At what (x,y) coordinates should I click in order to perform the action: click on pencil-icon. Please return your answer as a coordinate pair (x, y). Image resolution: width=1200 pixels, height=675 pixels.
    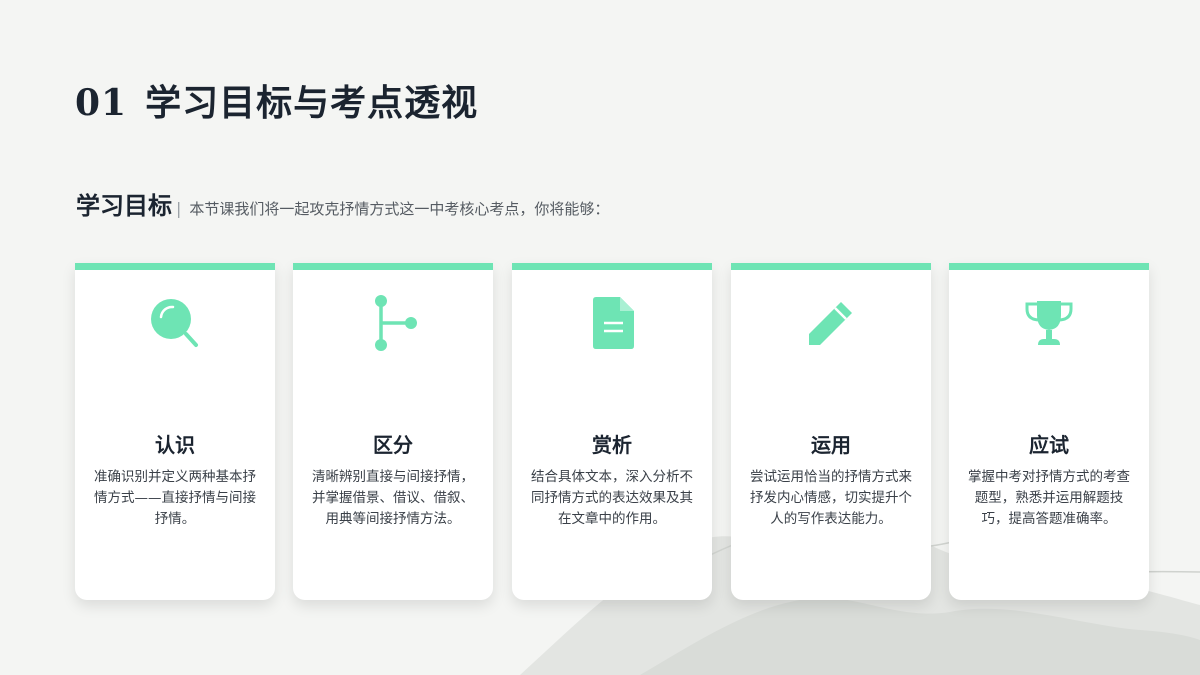
    Looking at the image, I should click on (831, 323).